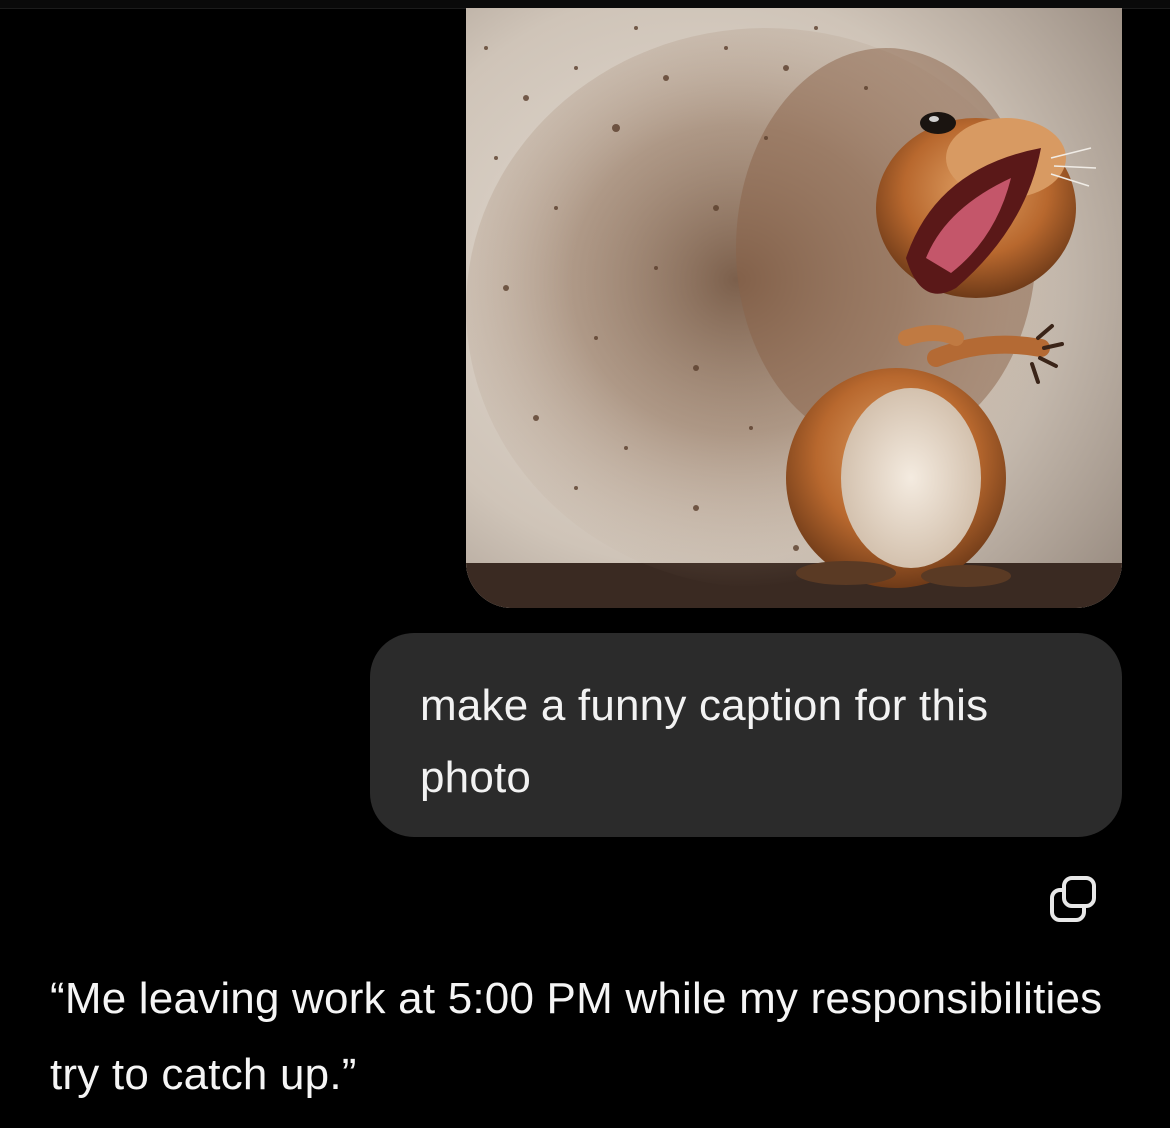 This screenshot has height=1128, width=1170. I want to click on user-message-text: make a funny caption for this photo, so click(704, 741).